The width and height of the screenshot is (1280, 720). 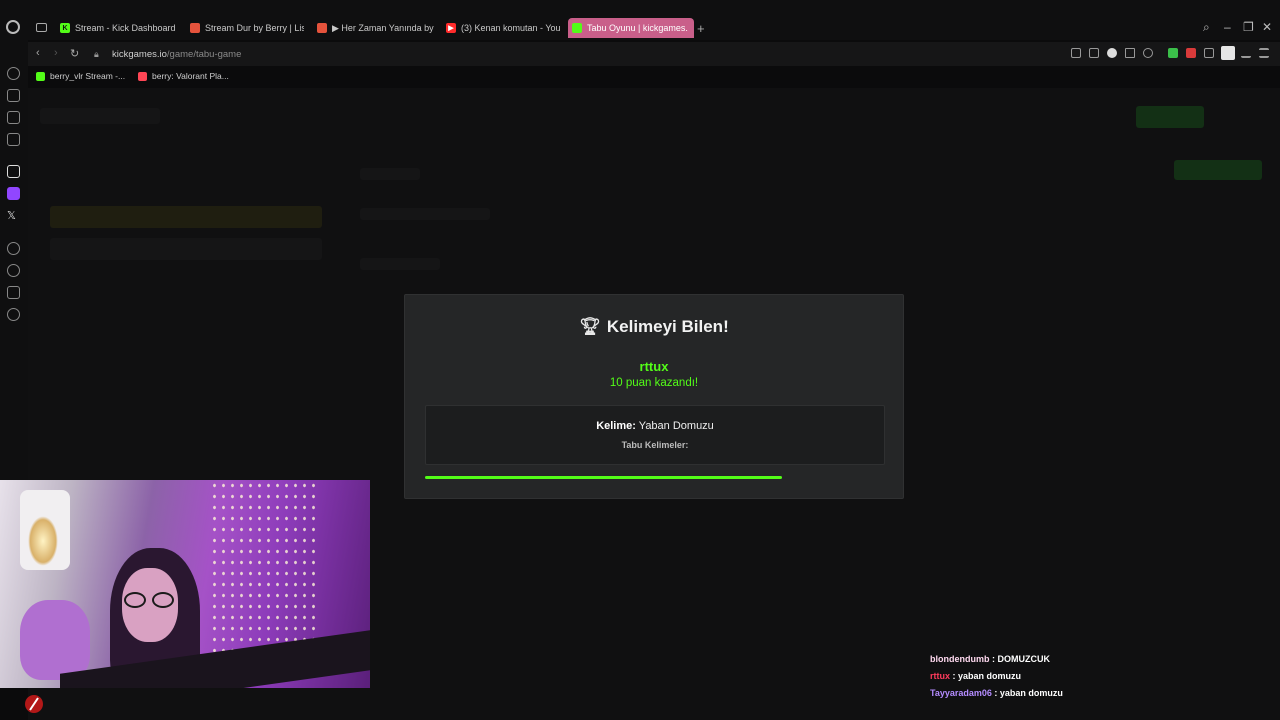 I want to click on tab-label: Stream Dur by Berry | Lis, so click(x=254, y=28).